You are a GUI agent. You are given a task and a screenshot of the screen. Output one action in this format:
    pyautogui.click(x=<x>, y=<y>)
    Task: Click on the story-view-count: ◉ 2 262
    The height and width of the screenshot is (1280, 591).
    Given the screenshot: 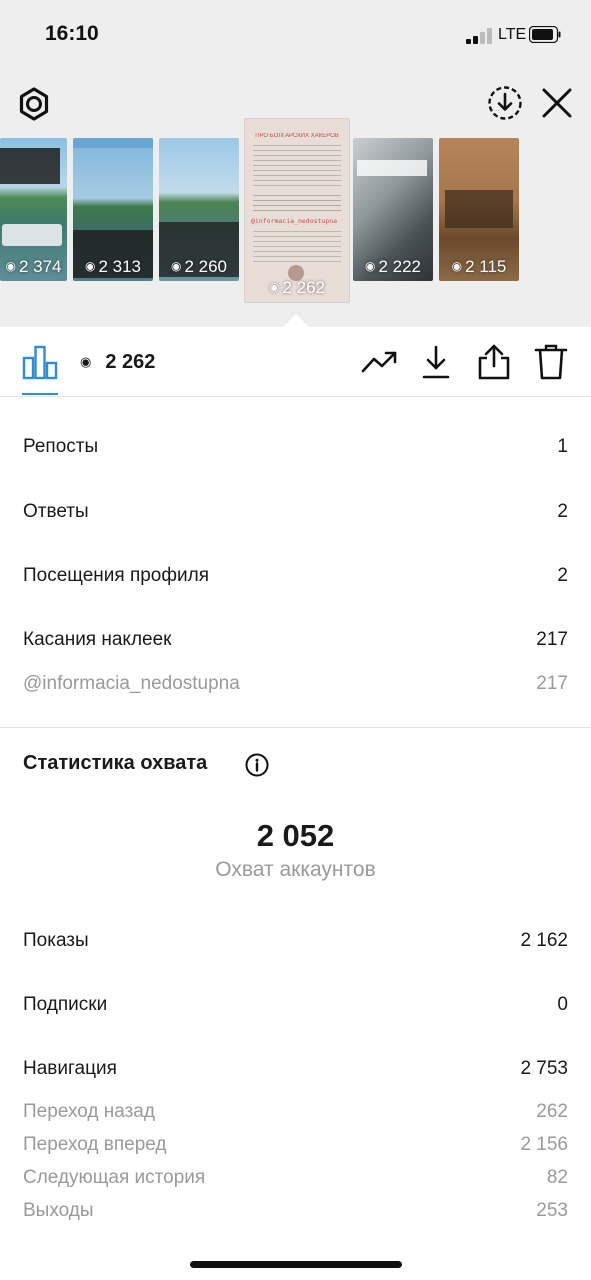 What is the action you would take?
    pyautogui.click(x=297, y=287)
    